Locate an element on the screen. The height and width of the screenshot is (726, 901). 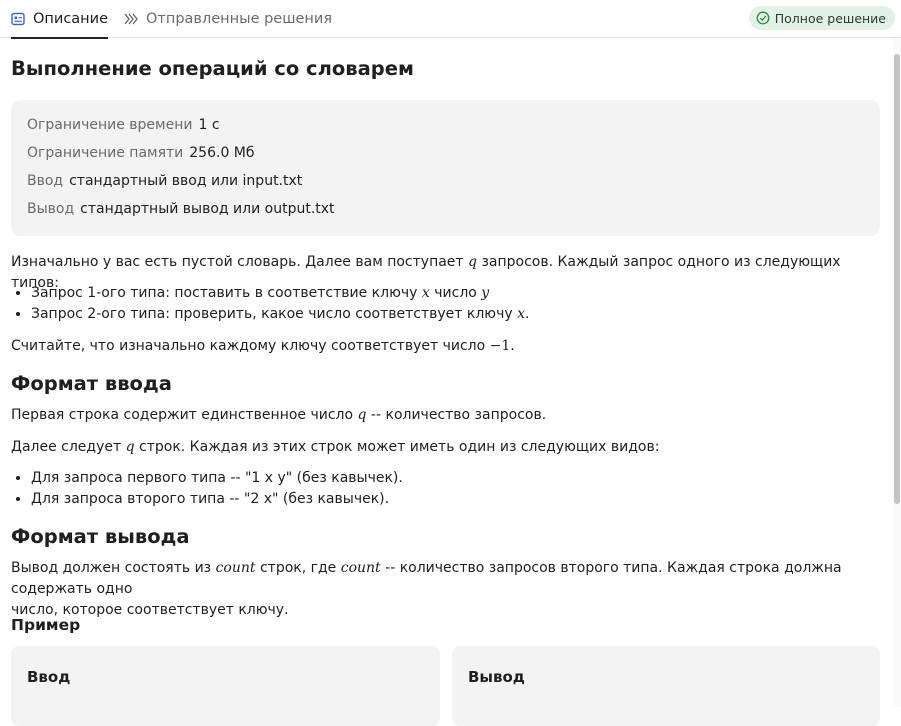
output-target-label: Вывод is located at coordinates (51, 209).